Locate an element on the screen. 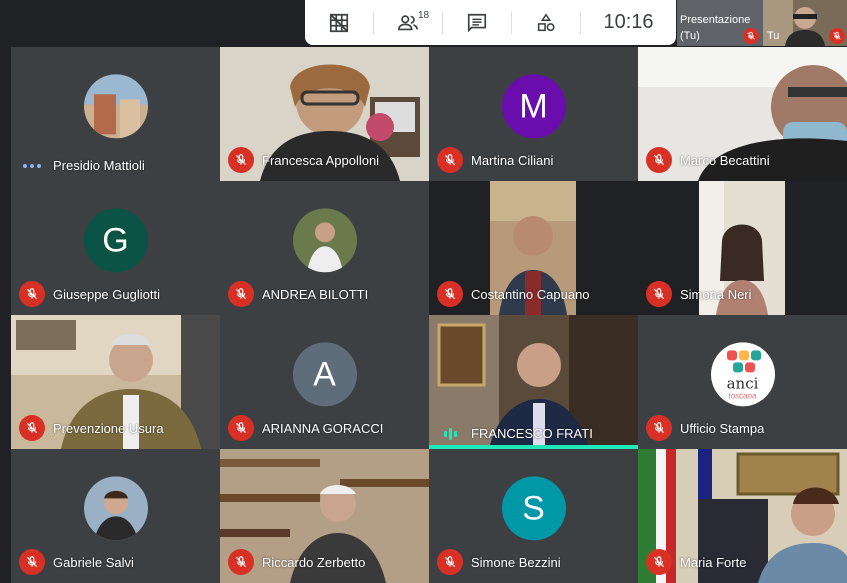 The image size is (847, 583). participant-name: Gabriele Salvi is located at coordinates (93, 562).